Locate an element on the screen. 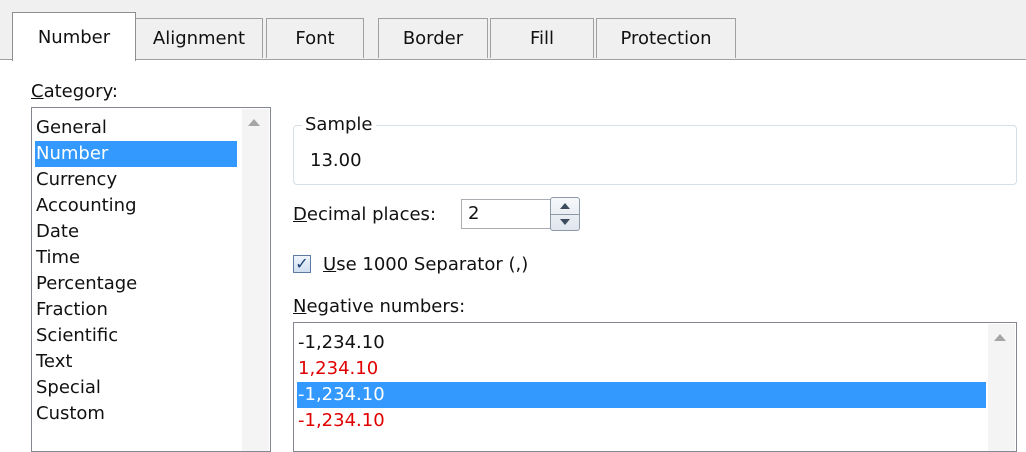 The image size is (1026, 452). tab-number-label: Number is located at coordinates (74, 37).